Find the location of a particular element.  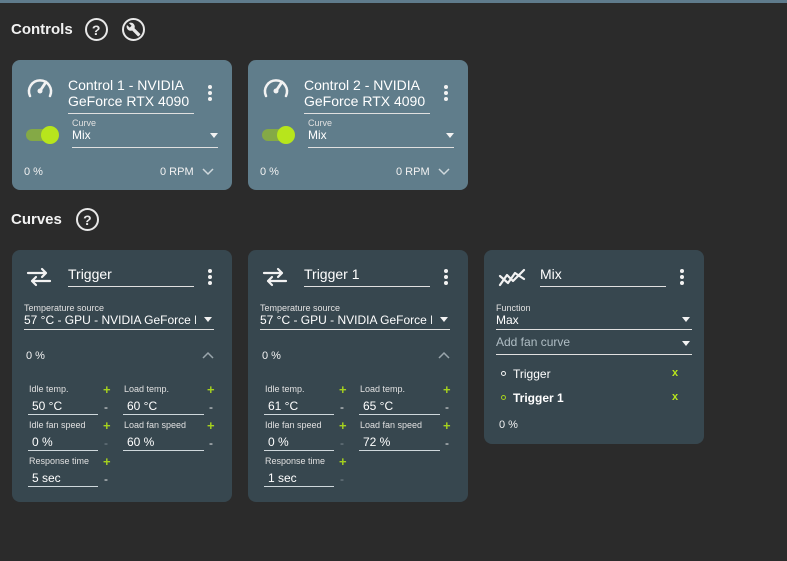

curves-header: Curves ? is located at coordinates (55, 219).